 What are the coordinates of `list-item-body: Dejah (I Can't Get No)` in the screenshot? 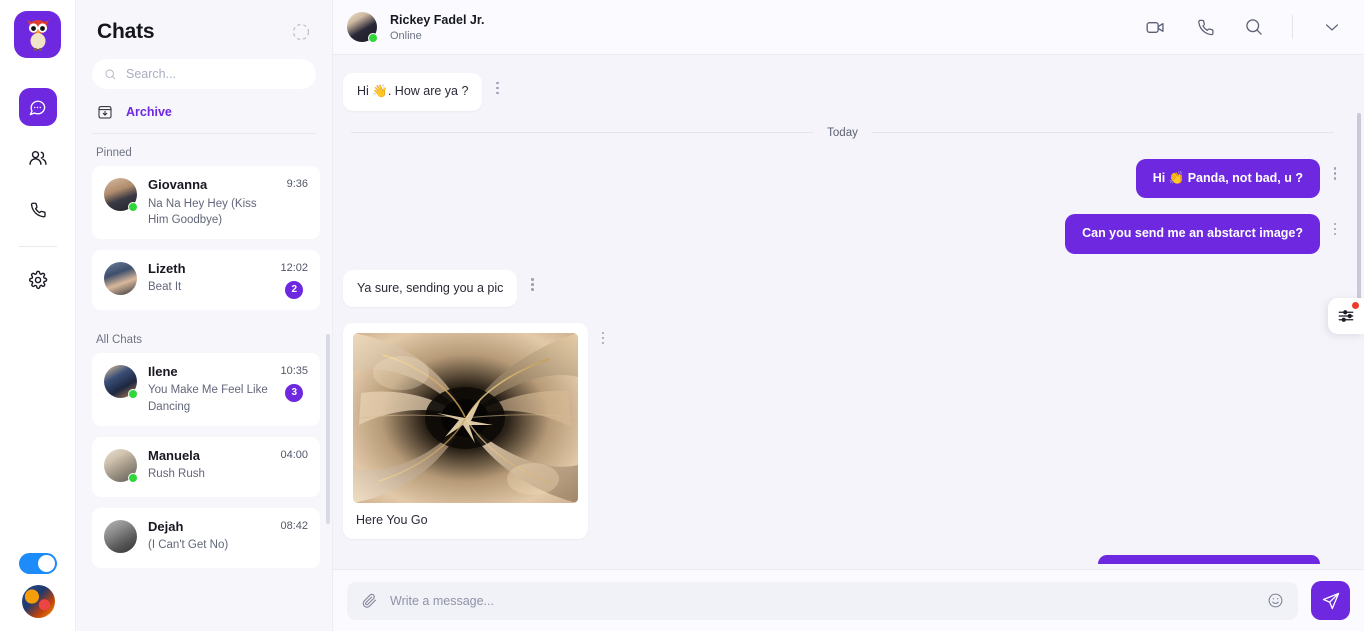 It's located at (208, 536).